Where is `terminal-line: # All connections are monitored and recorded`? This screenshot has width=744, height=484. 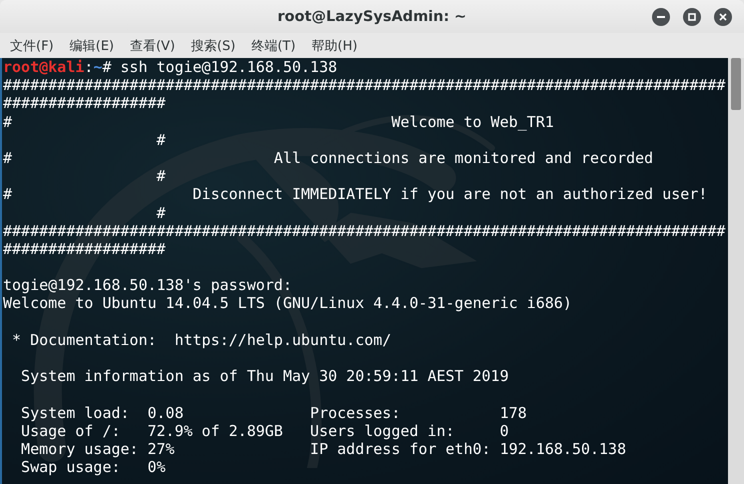 terminal-line: # All connections are monitored and recorded is located at coordinates (328, 157).